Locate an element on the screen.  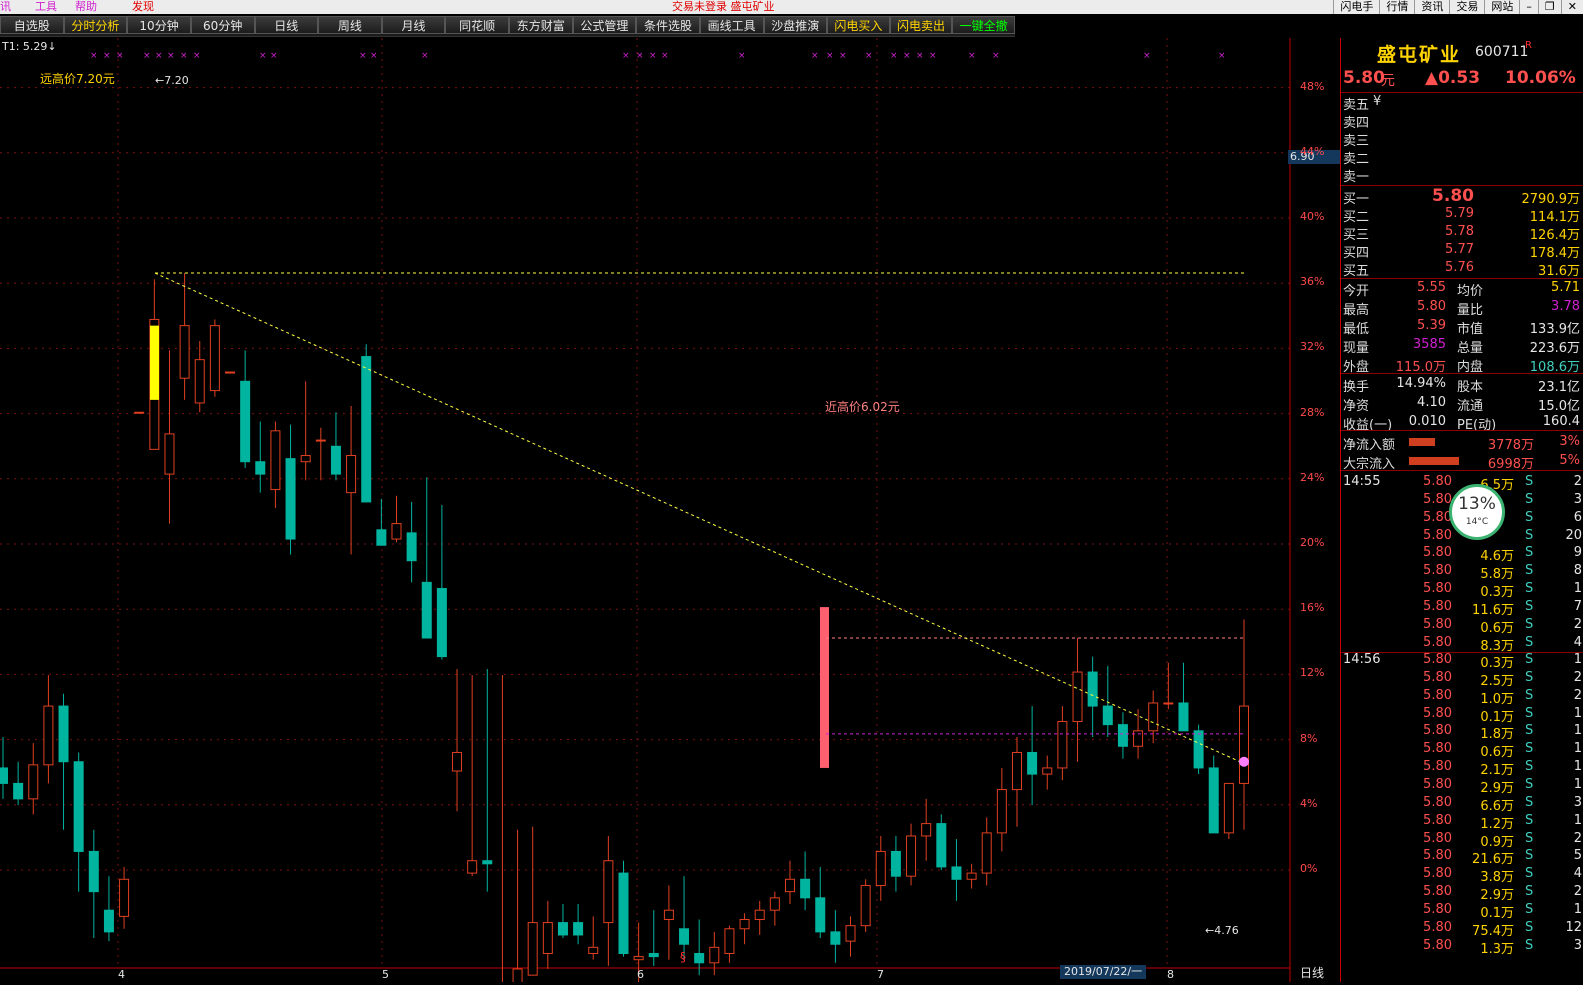
tb-formula: 公式管理 is located at coordinates (604, 25).